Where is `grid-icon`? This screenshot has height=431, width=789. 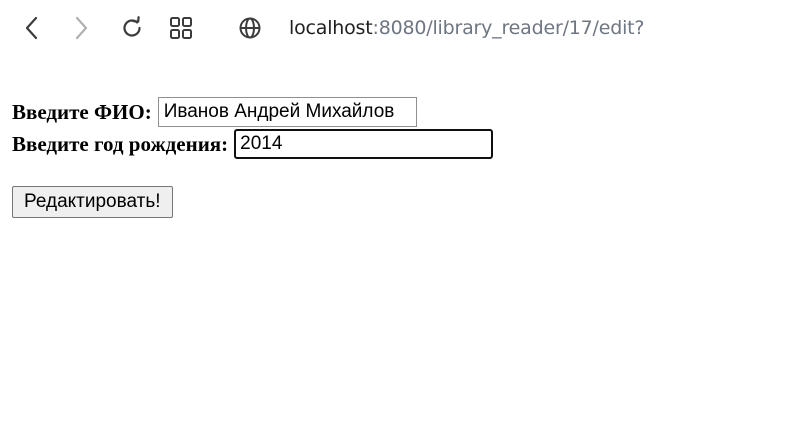 grid-icon is located at coordinates (181, 28).